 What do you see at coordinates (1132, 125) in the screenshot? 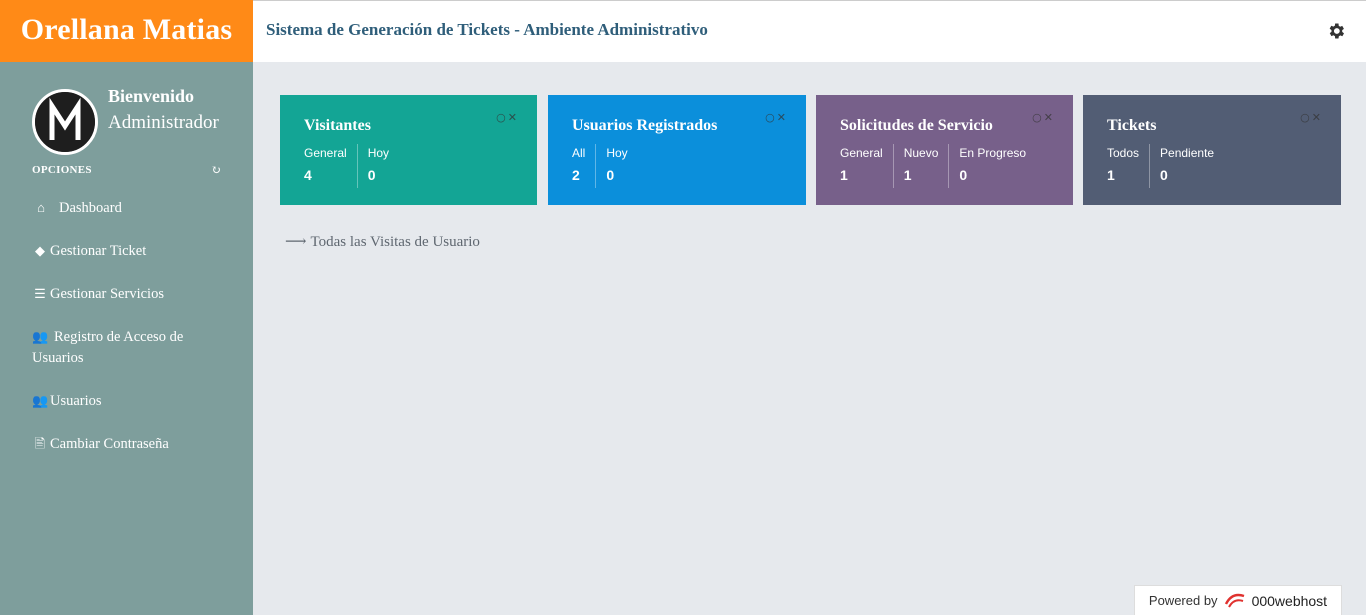
I see `card-title: Tickets` at bounding box center [1132, 125].